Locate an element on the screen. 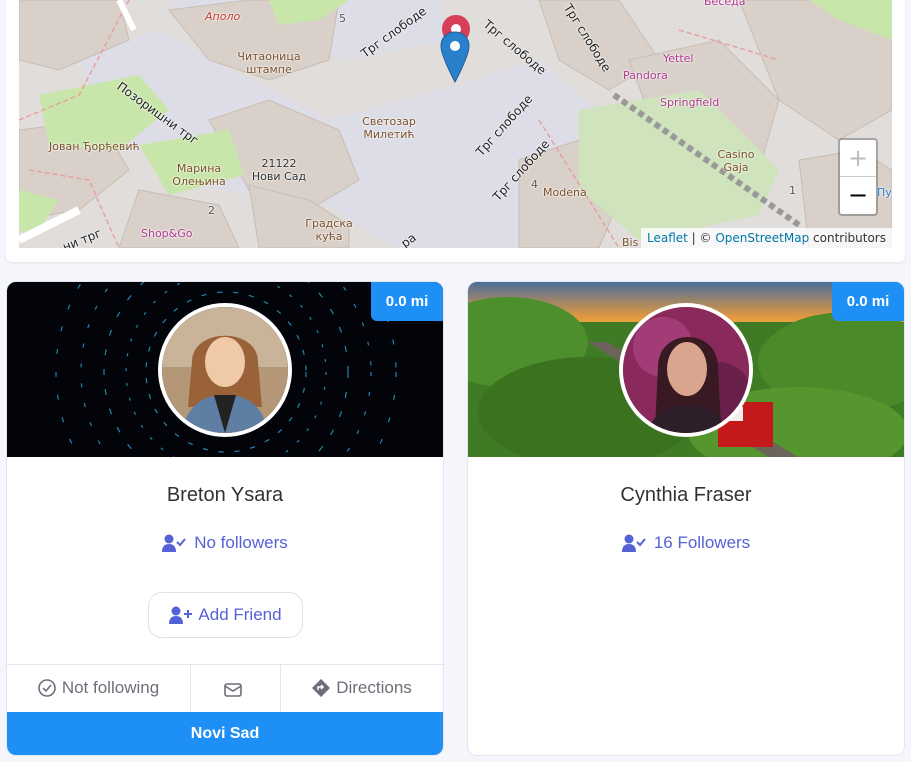 The height and width of the screenshot is (762, 911). add-friend-label: Add Friend is located at coordinates (240, 614).